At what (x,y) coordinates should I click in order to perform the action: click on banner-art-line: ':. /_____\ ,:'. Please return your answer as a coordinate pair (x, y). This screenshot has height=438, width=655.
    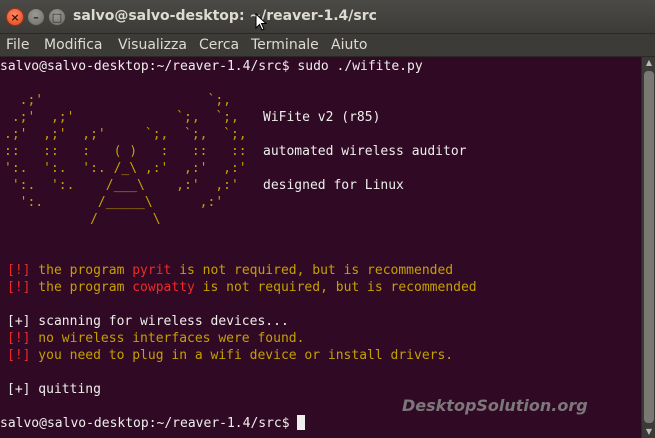
    Looking at the image, I should click on (114, 202).